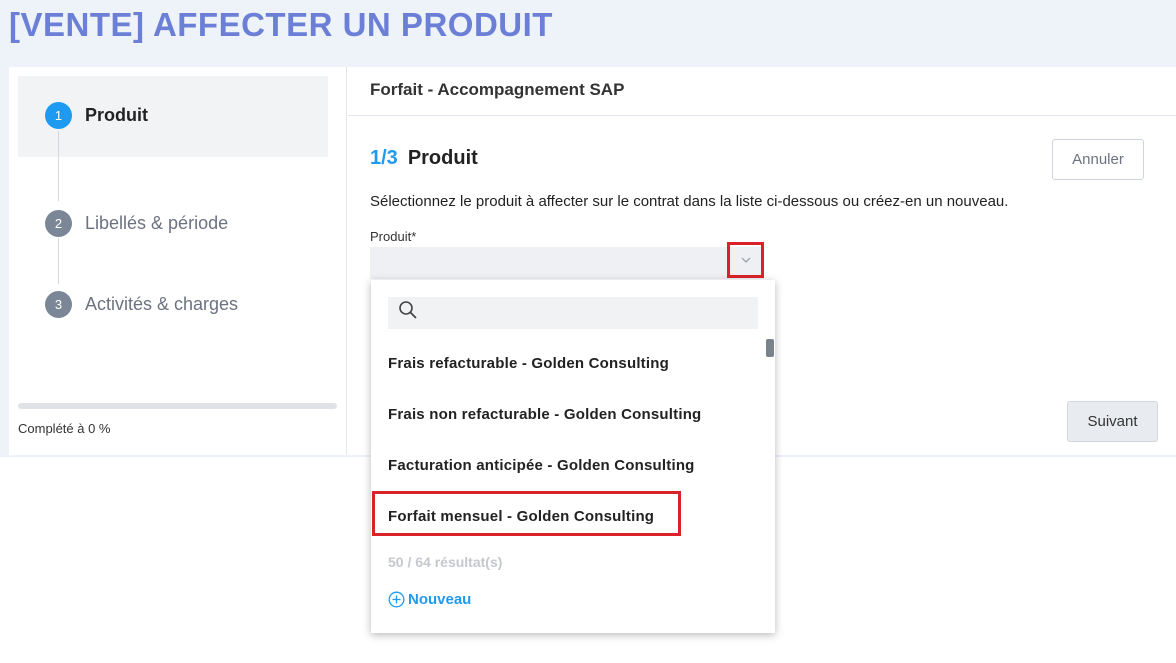 This screenshot has height=663, width=1176. I want to click on step-number: 3, so click(58, 304).